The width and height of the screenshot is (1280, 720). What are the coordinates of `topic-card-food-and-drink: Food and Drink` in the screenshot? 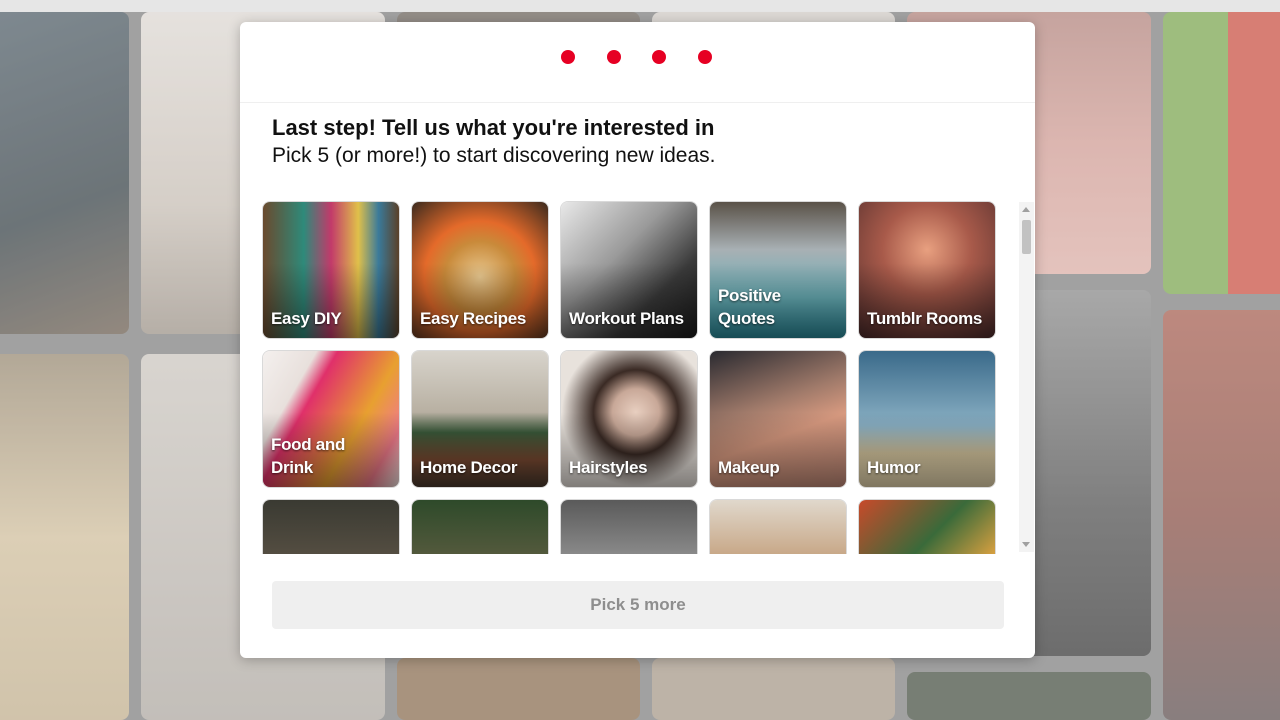 It's located at (331, 419).